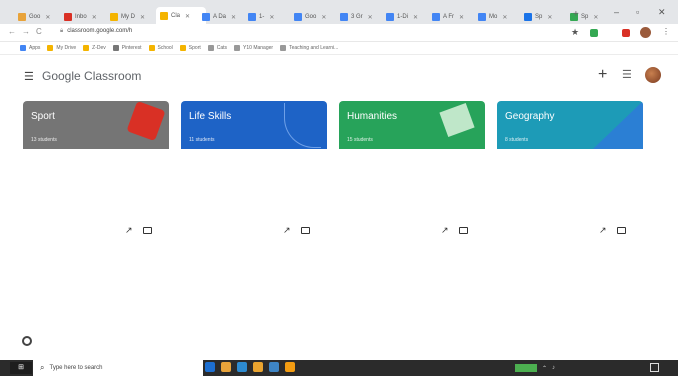 The height and width of the screenshot is (376, 678). I want to click on class-card-header: Humanities 15 students, so click(412, 125).